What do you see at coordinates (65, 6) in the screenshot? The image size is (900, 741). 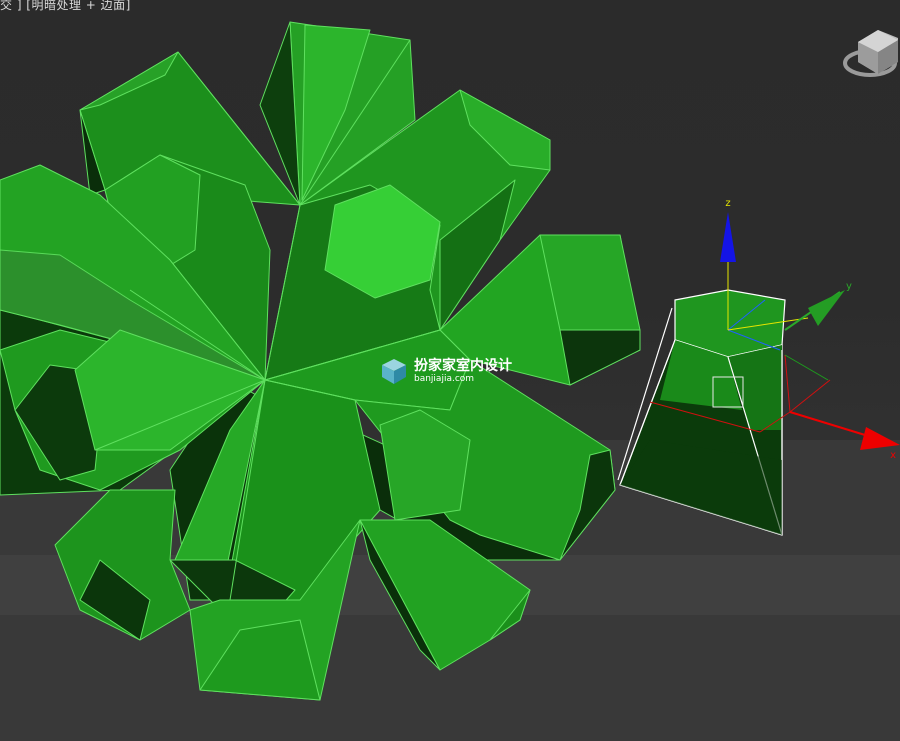 I see `viewport-label: 交 ] [明暗处理 + 边面]` at bounding box center [65, 6].